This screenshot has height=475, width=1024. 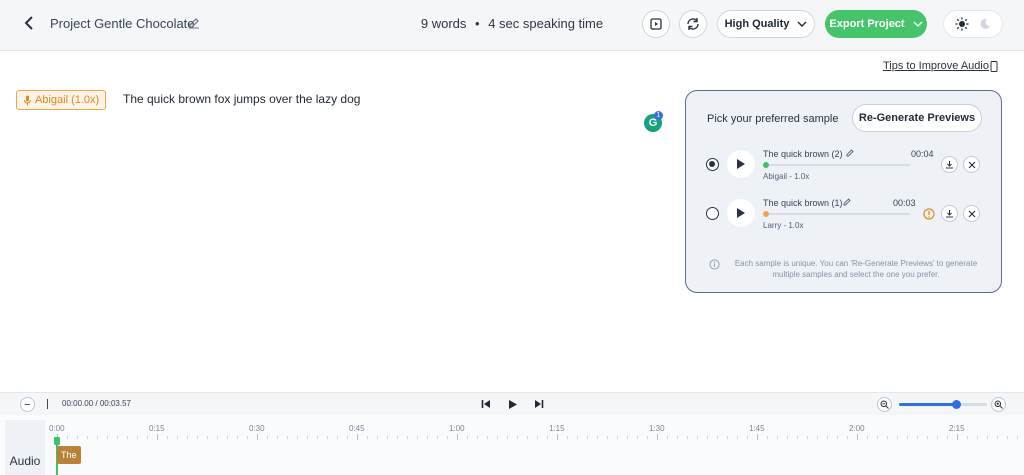 I want to click on regenerate-previews-button: Re-Generate Previews, so click(x=917, y=118).